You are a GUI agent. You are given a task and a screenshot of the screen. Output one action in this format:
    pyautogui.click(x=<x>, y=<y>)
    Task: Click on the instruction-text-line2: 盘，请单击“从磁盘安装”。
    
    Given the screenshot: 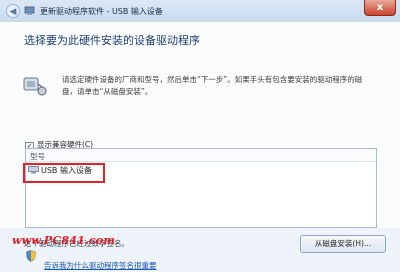 What is the action you would take?
    pyautogui.click(x=107, y=91)
    